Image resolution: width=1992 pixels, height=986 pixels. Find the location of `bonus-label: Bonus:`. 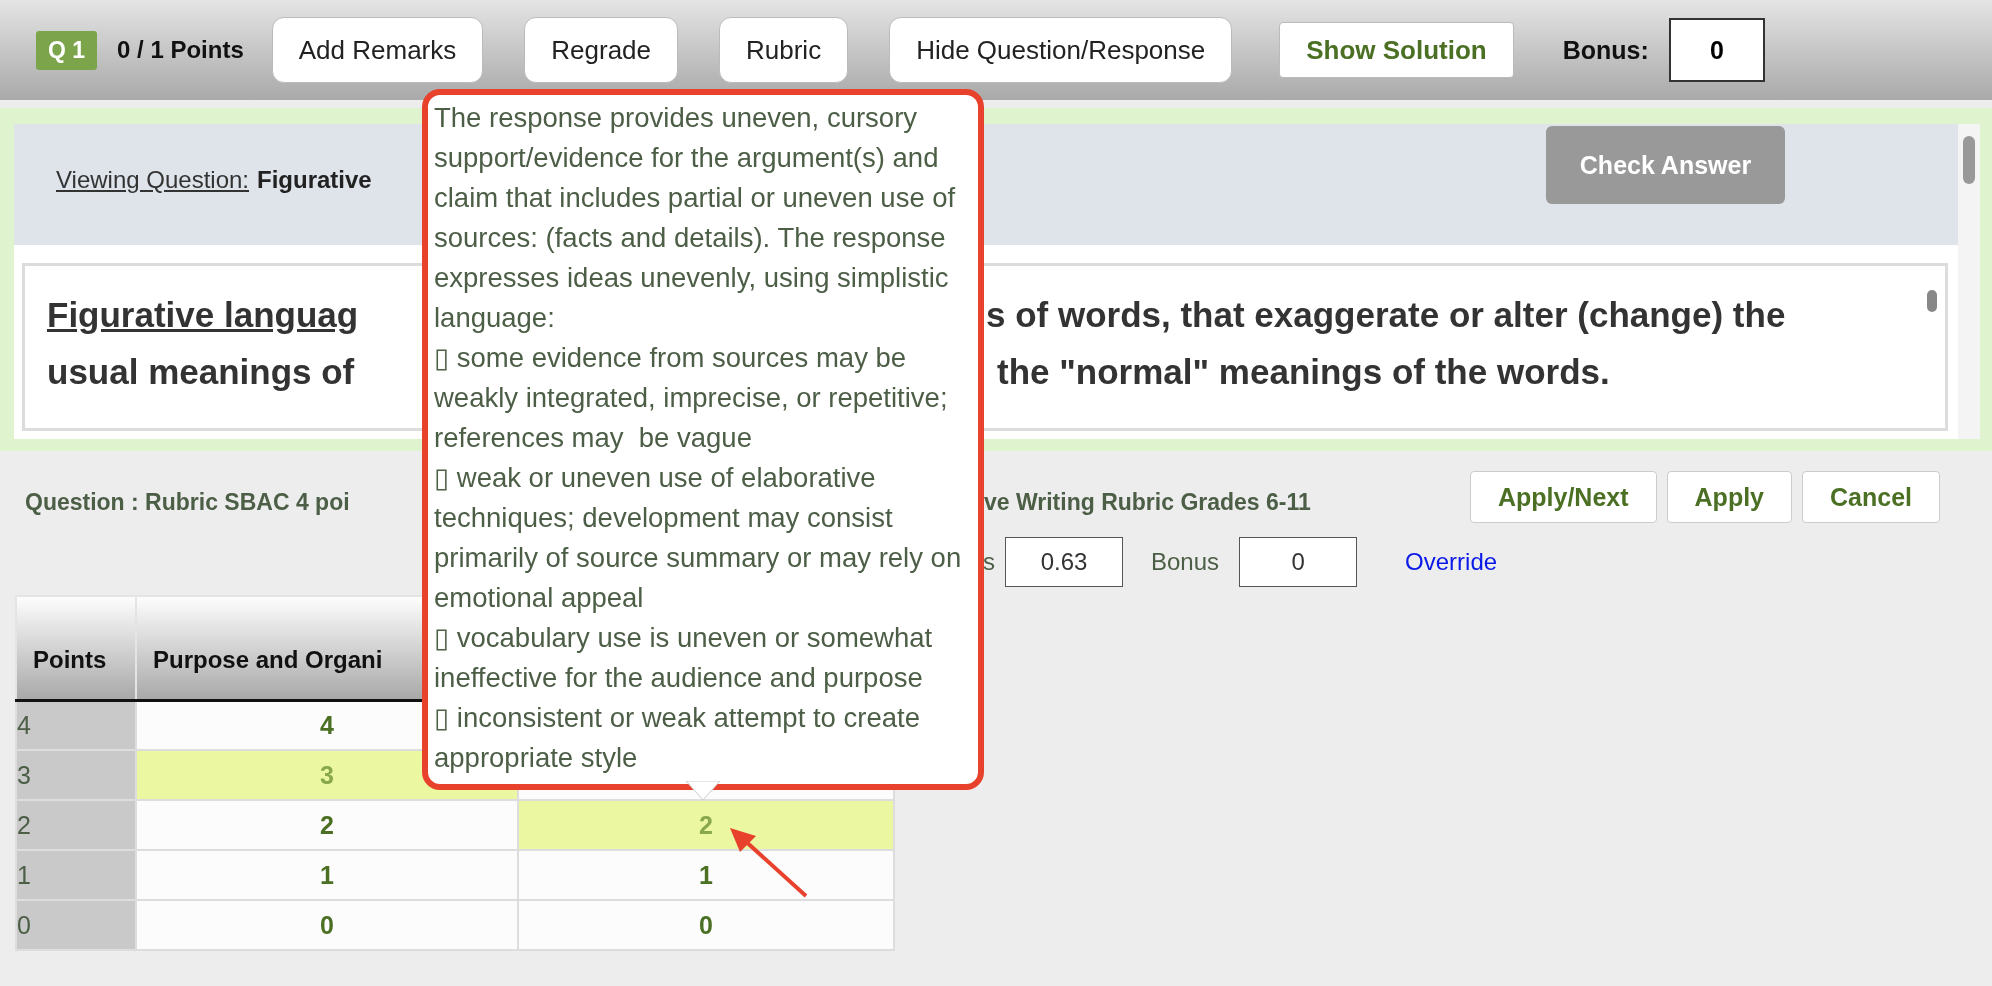

bonus-label: Bonus: is located at coordinates (1605, 50).